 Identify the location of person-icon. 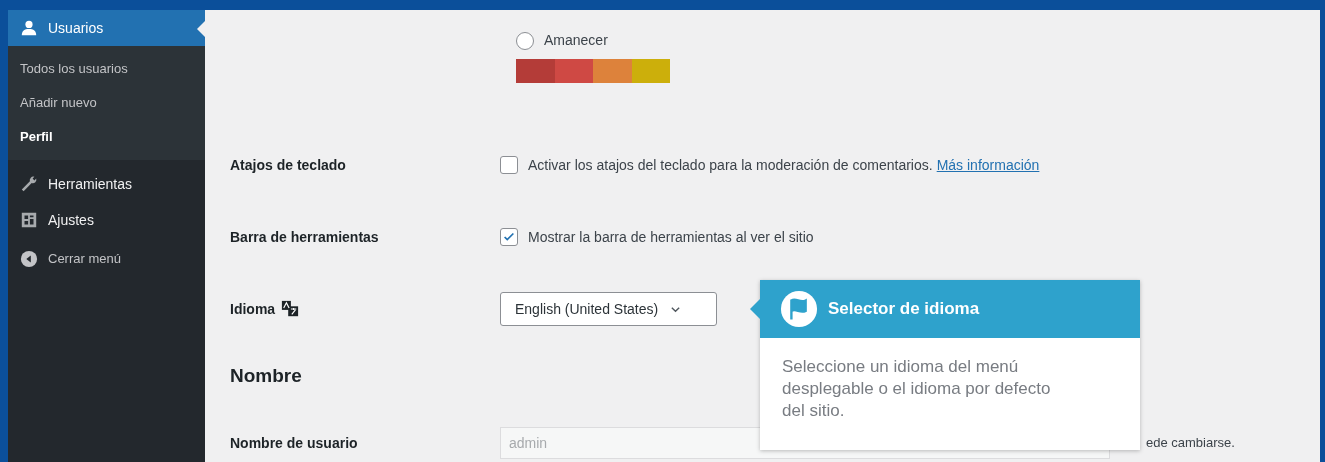
(29, 28).